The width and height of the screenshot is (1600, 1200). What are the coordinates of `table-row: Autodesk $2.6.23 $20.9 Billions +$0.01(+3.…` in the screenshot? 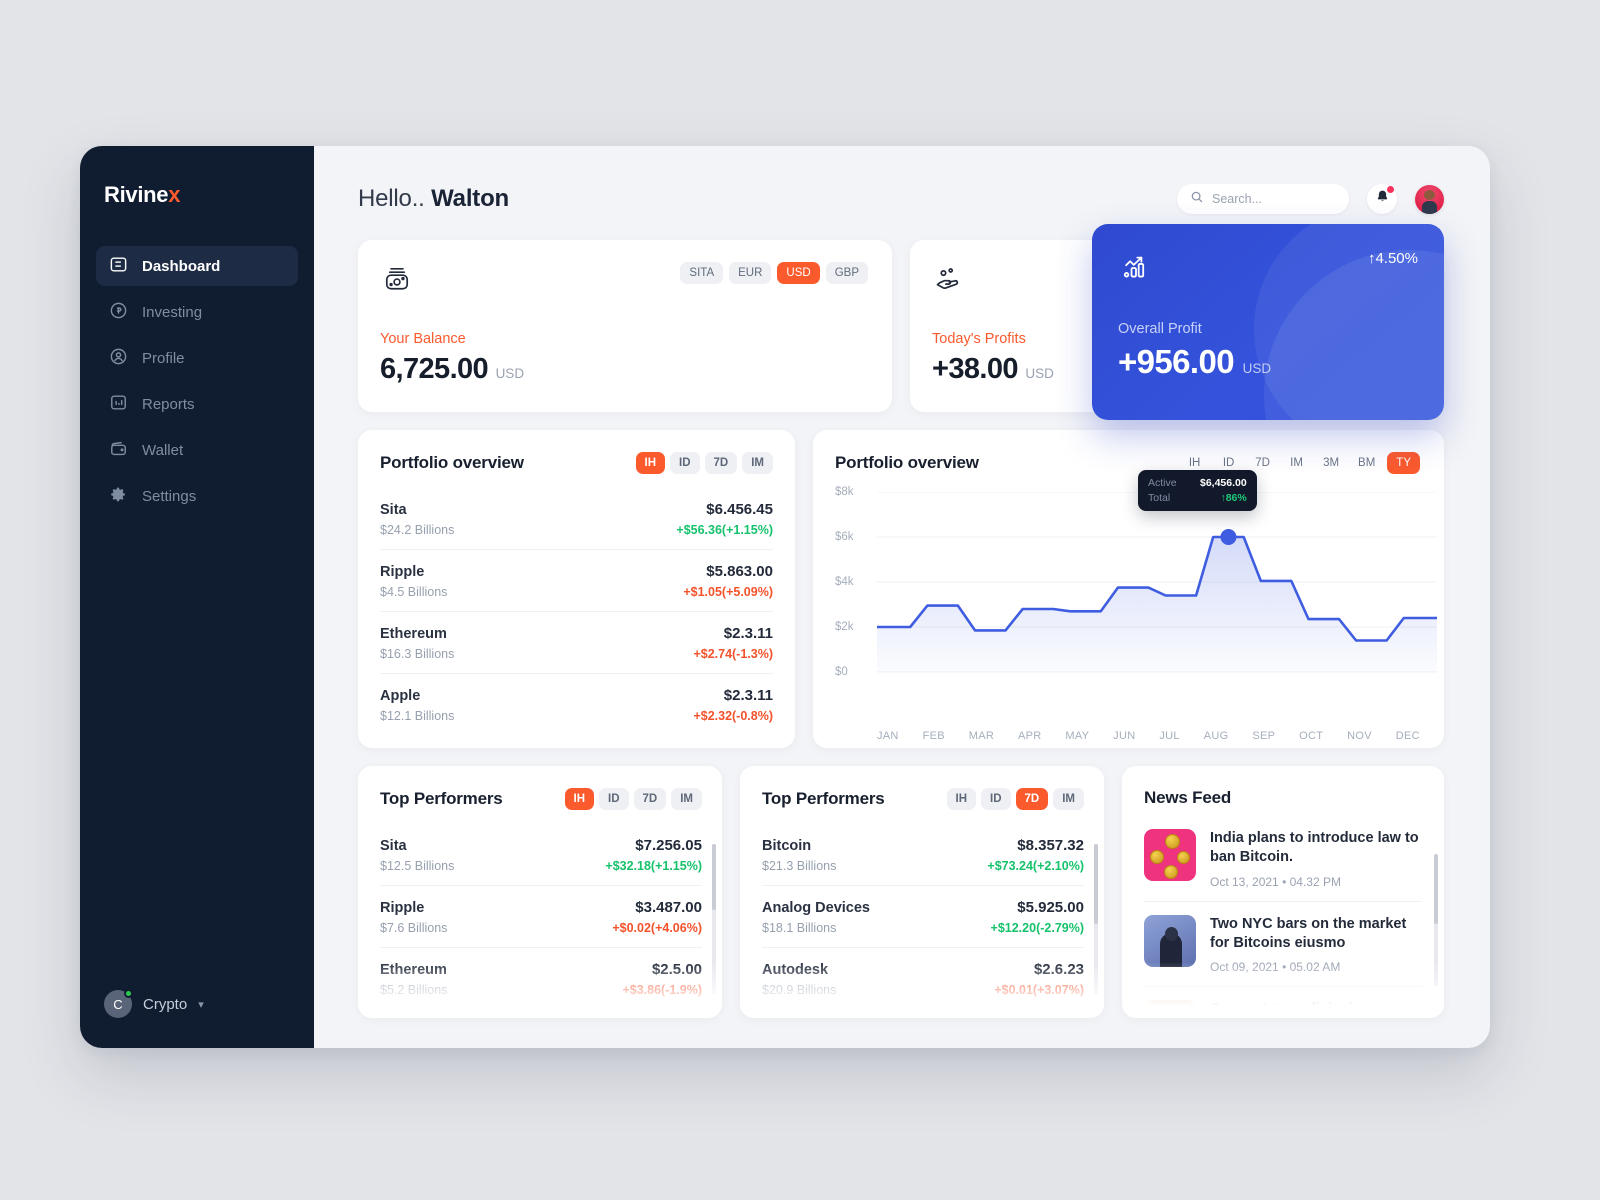 It's located at (923, 978).